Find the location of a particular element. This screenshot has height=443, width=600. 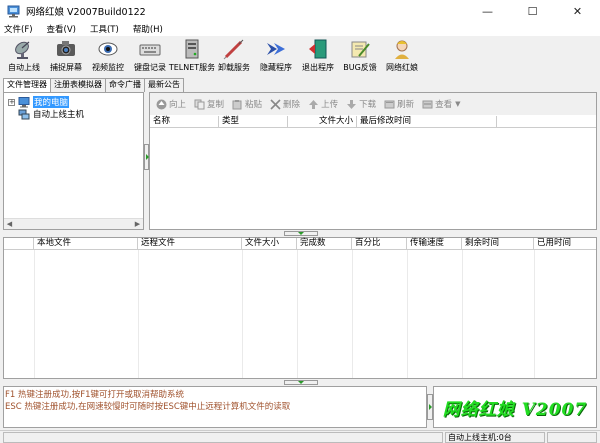

bug-feedback-button: BUG反馈 is located at coordinates (360, 56).